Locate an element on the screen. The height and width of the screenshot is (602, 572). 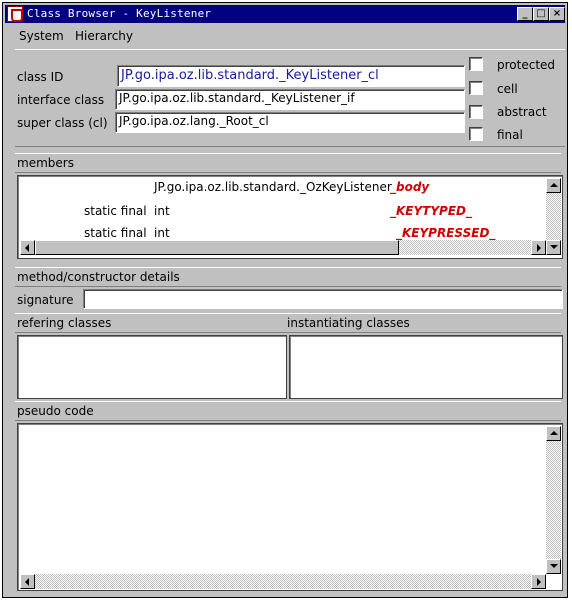
members-scroll-down-button is located at coordinates (553, 247).